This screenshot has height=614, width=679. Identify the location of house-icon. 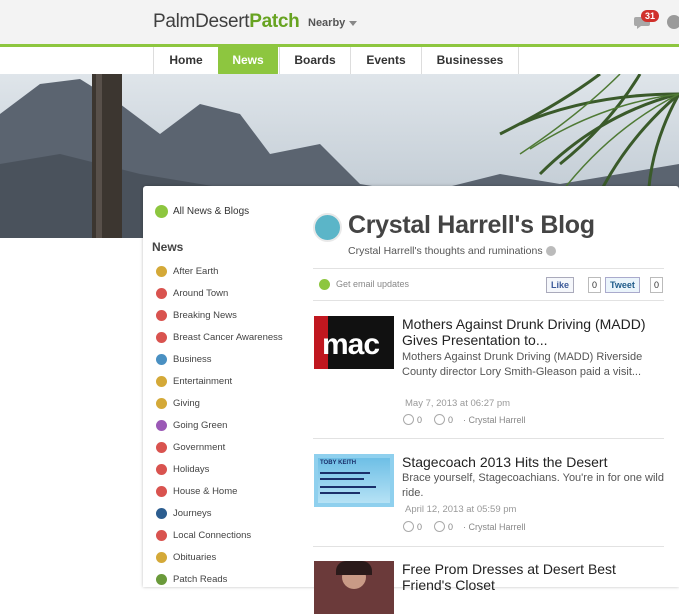
(161, 491).